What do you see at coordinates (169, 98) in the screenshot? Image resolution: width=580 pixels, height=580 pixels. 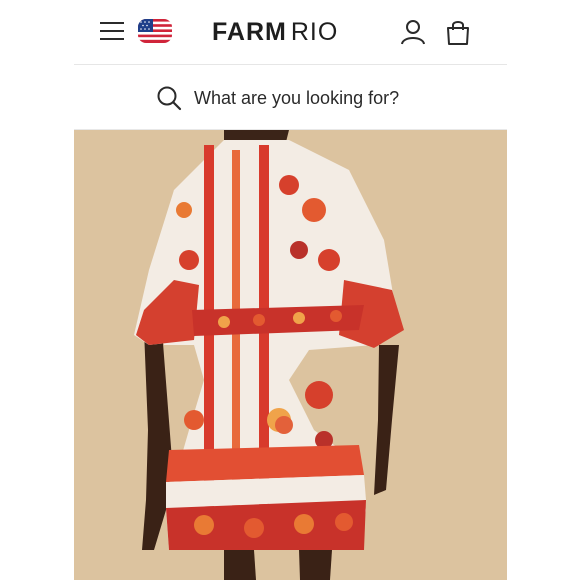 I see `search-icon` at bounding box center [169, 98].